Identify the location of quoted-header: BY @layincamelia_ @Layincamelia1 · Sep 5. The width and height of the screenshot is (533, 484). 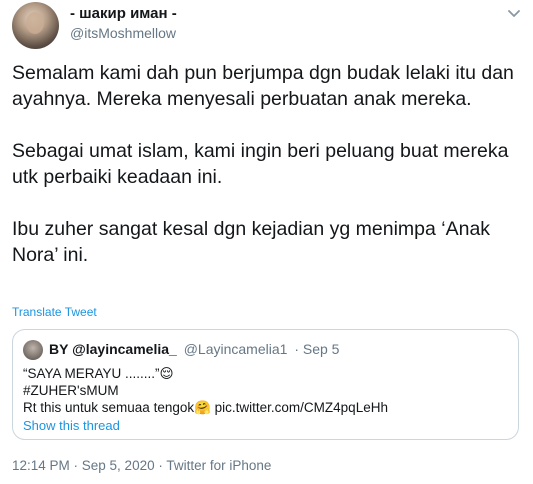
(194, 349).